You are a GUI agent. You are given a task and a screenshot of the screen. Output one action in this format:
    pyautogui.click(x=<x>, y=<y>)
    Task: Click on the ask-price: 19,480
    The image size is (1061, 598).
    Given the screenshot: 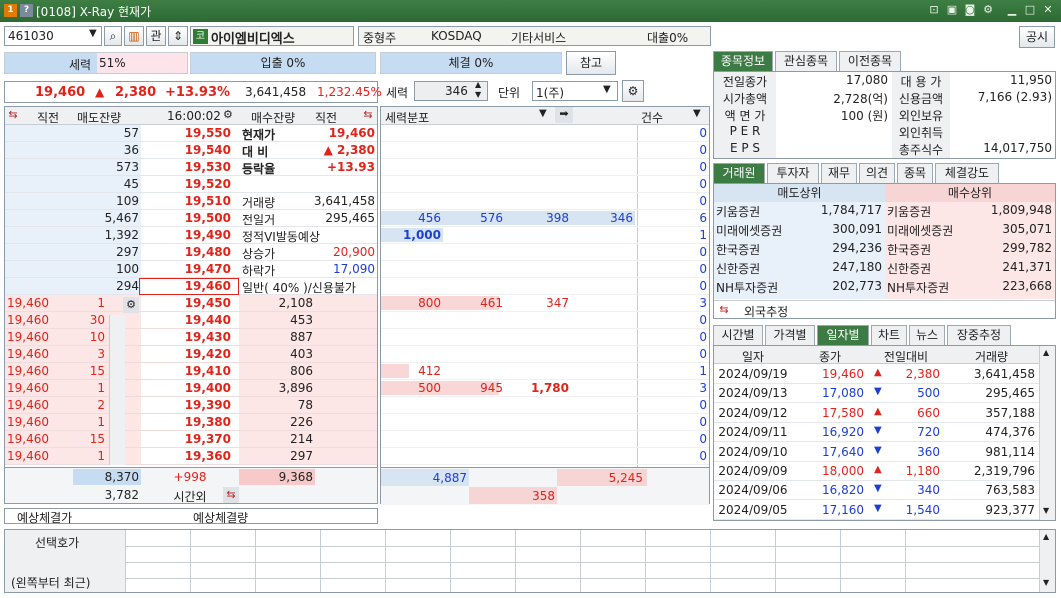 What is the action you would take?
    pyautogui.click(x=186, y=252)
    